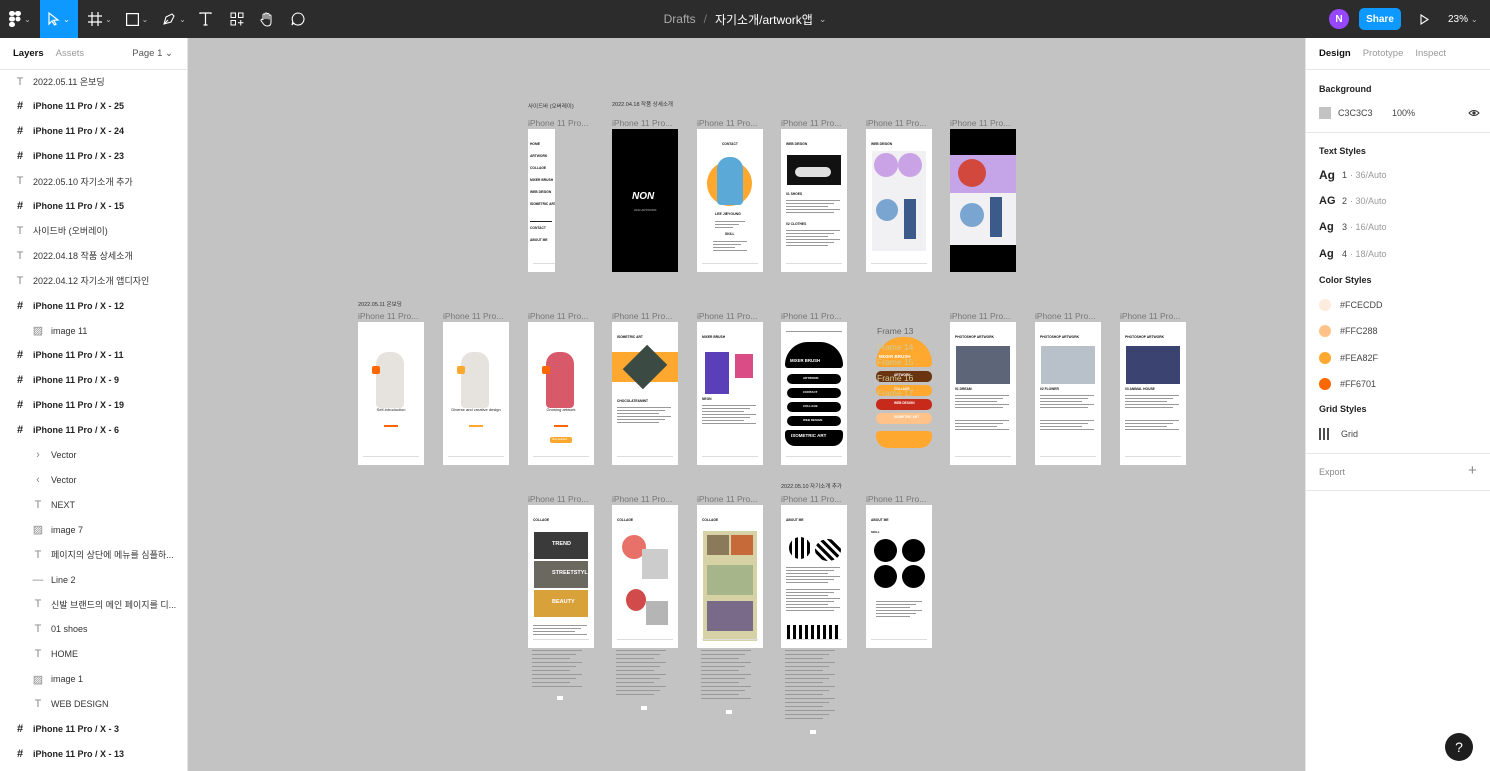 This screenshot has height=771, width=1490. What do you see at coordinates (237, 19) in the screenshot?
I see `resources-tool-button` at bounding box center [237, 19].